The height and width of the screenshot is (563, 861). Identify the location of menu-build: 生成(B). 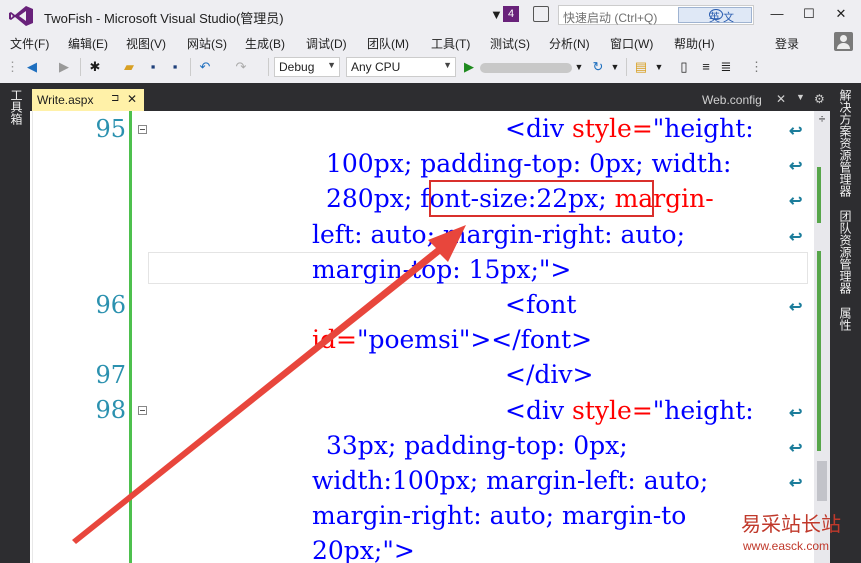
(265, 43).